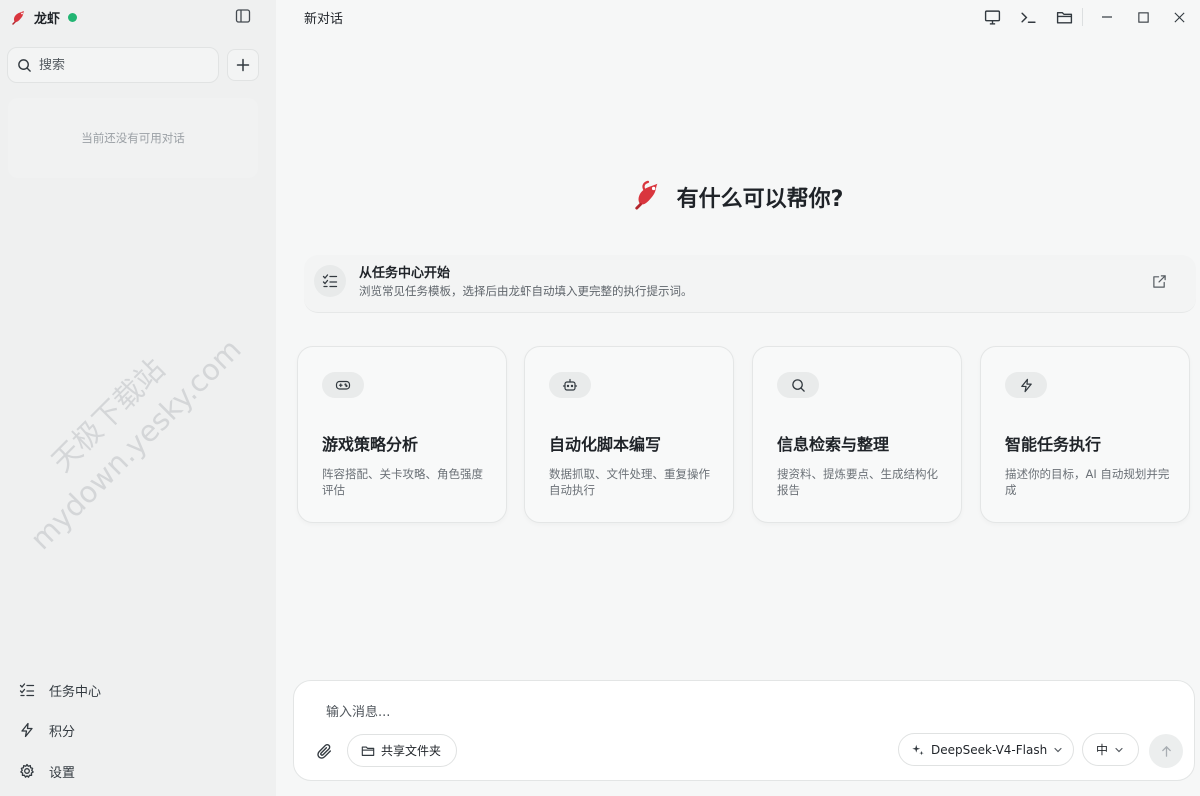 The height and width of the screenshot is (796, 1200). I want to click on minimize-icon, so click(1107, 17).